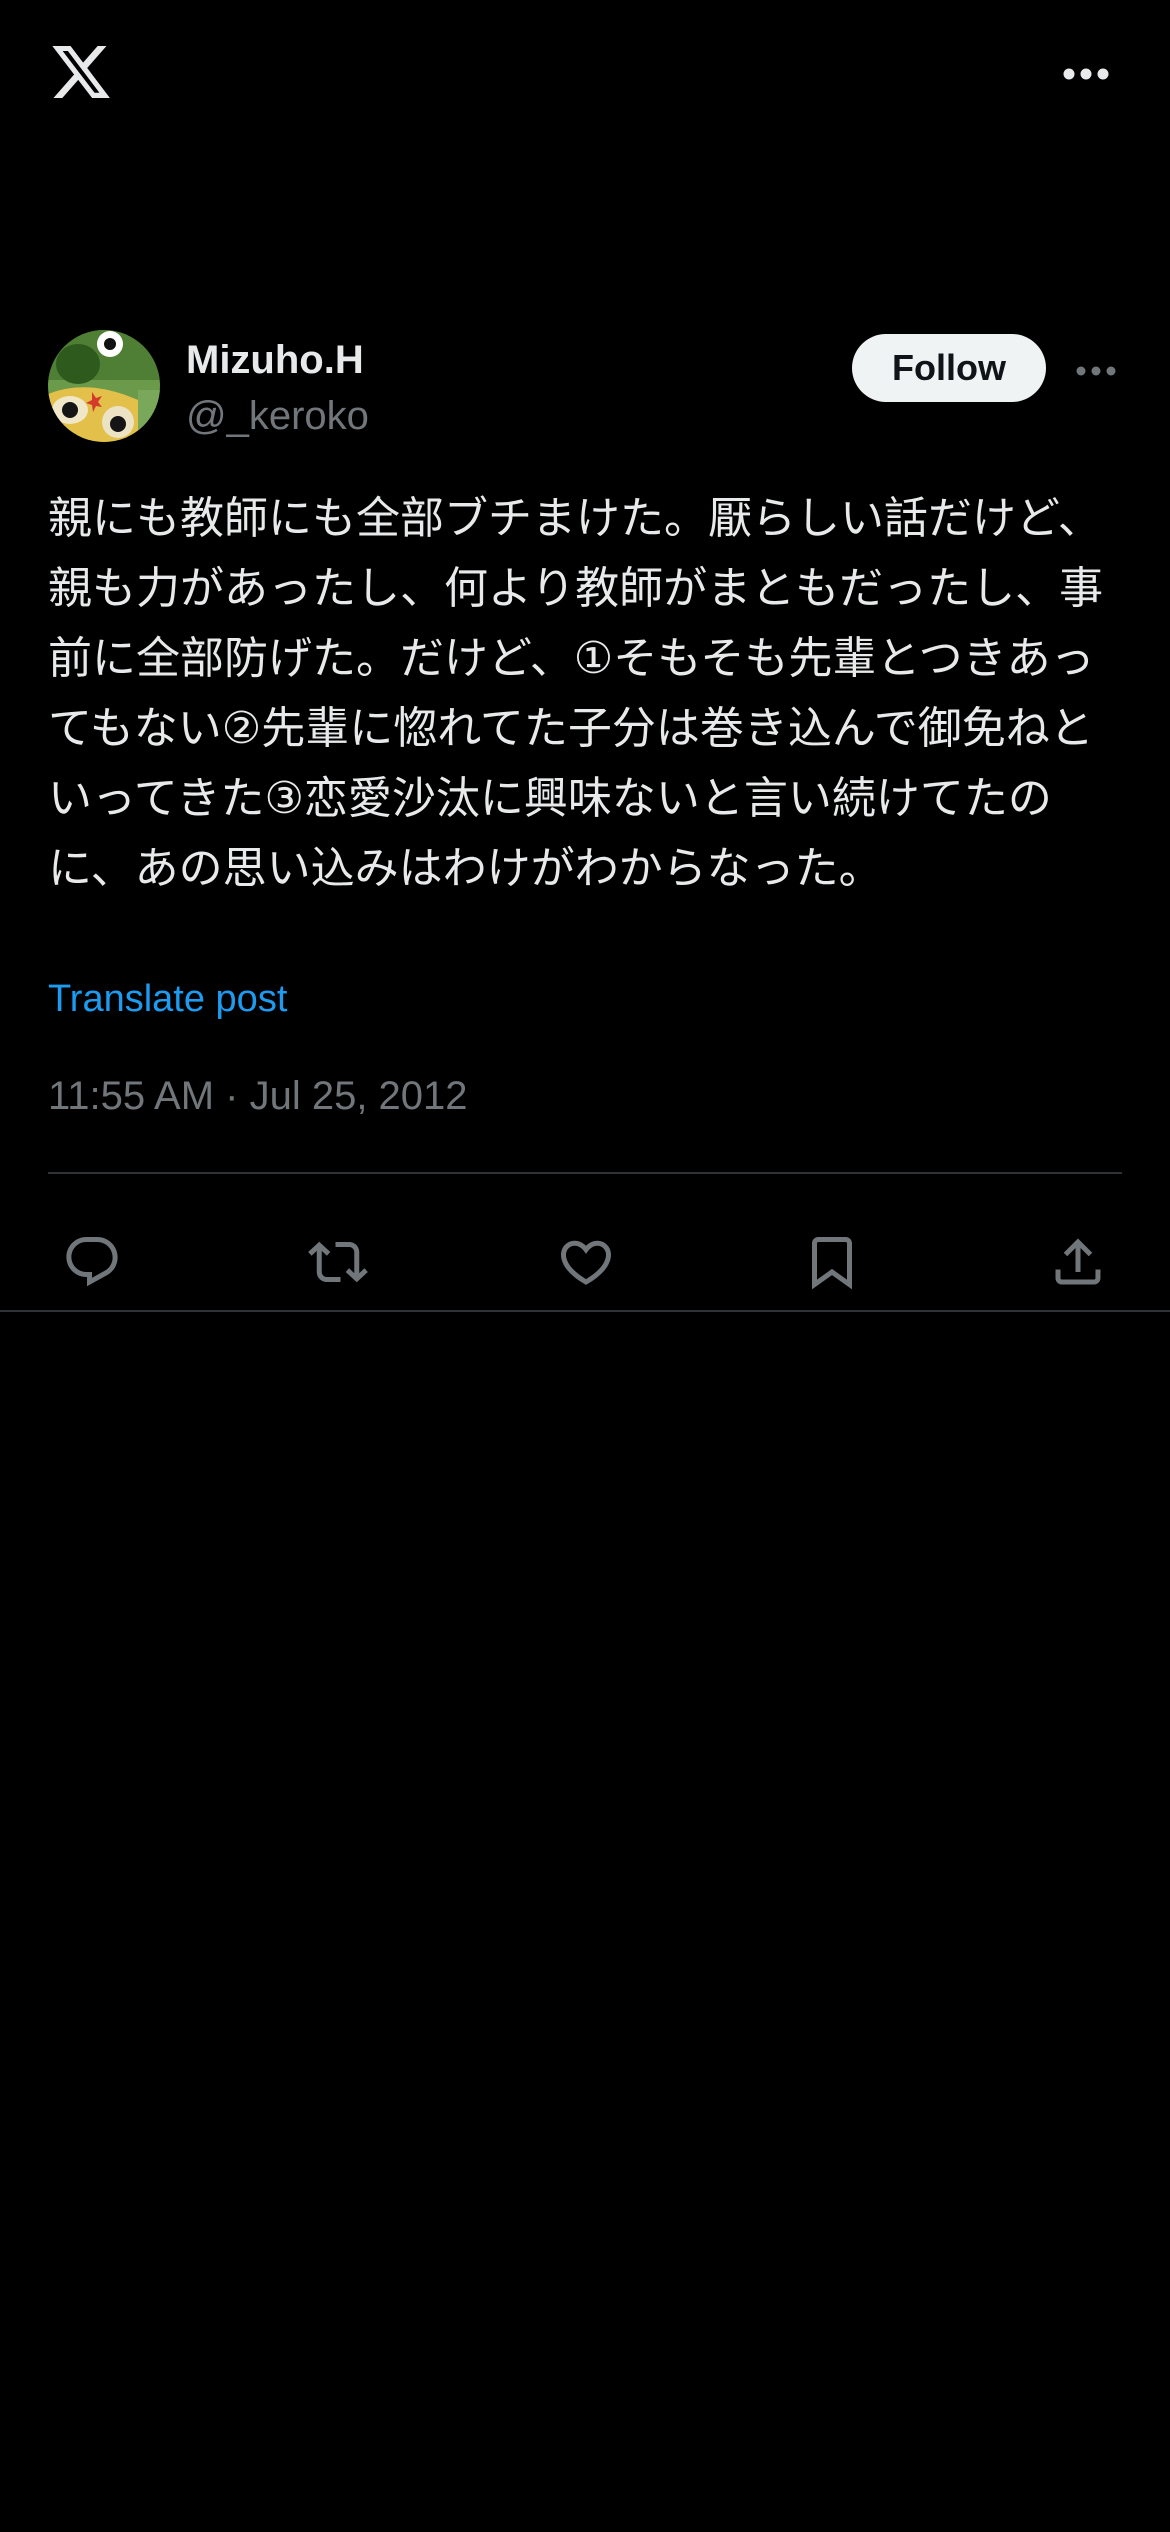 This screenshot has height=2532, width=1170. I want to click on share-icon, so click(1078, 1261).